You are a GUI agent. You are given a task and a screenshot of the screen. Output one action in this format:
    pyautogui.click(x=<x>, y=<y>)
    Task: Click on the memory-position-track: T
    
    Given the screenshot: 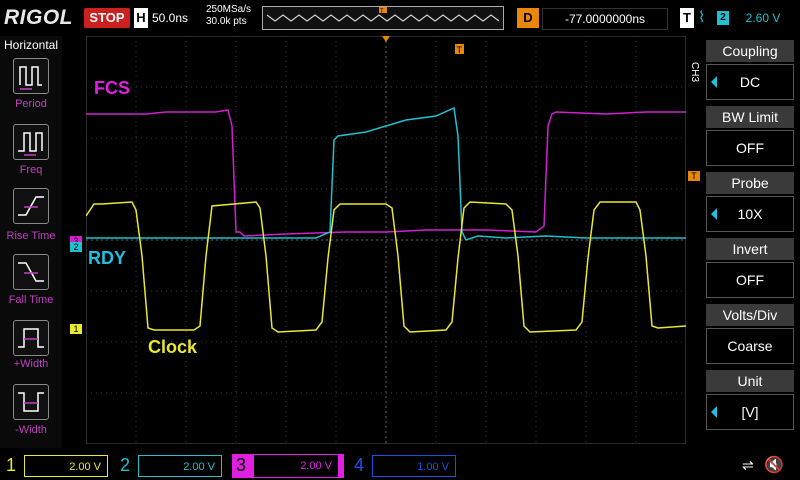 What is the action you would take?
    pyautogui.click(x=383, y=18)
    